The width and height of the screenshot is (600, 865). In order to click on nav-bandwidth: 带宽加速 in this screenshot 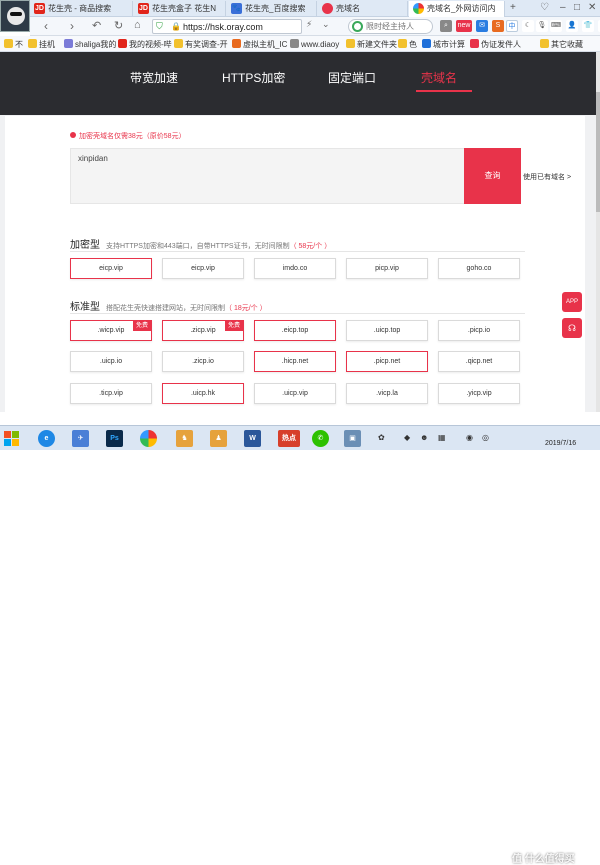, I will do `click(154, 77)`.